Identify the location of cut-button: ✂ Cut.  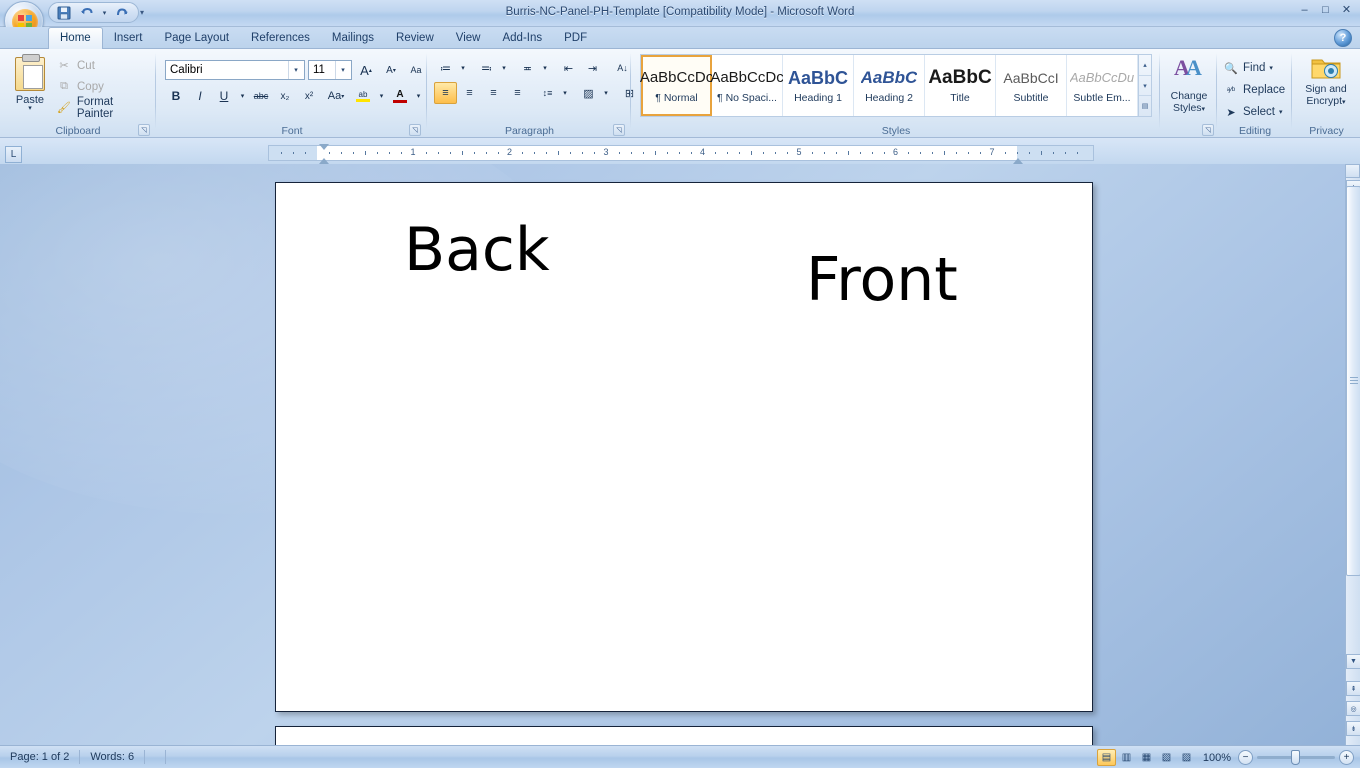
(102, 65).